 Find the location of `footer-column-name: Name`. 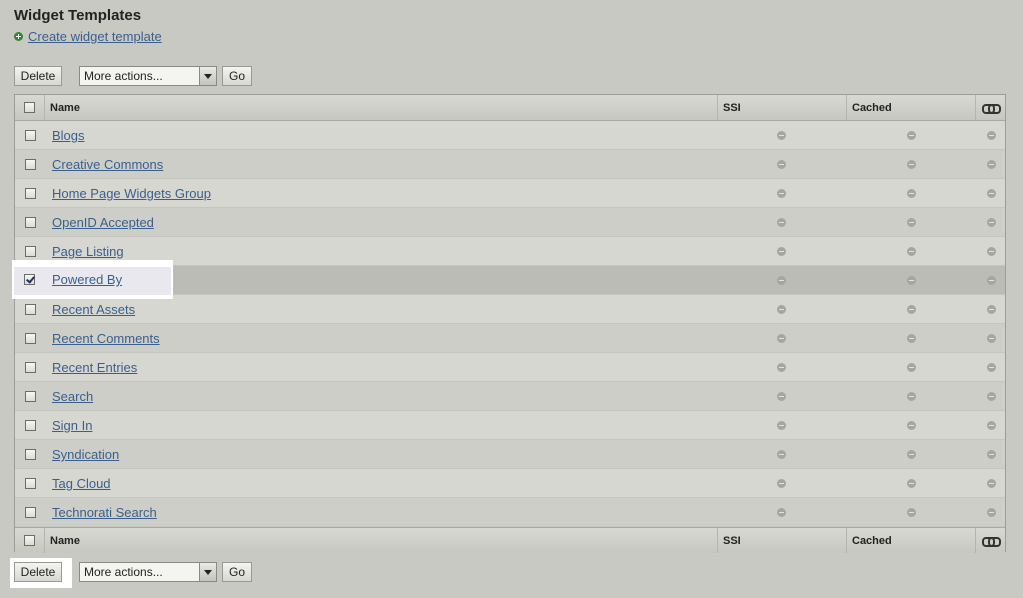

footer-column-name: Name is located at coordinates (381, 540).